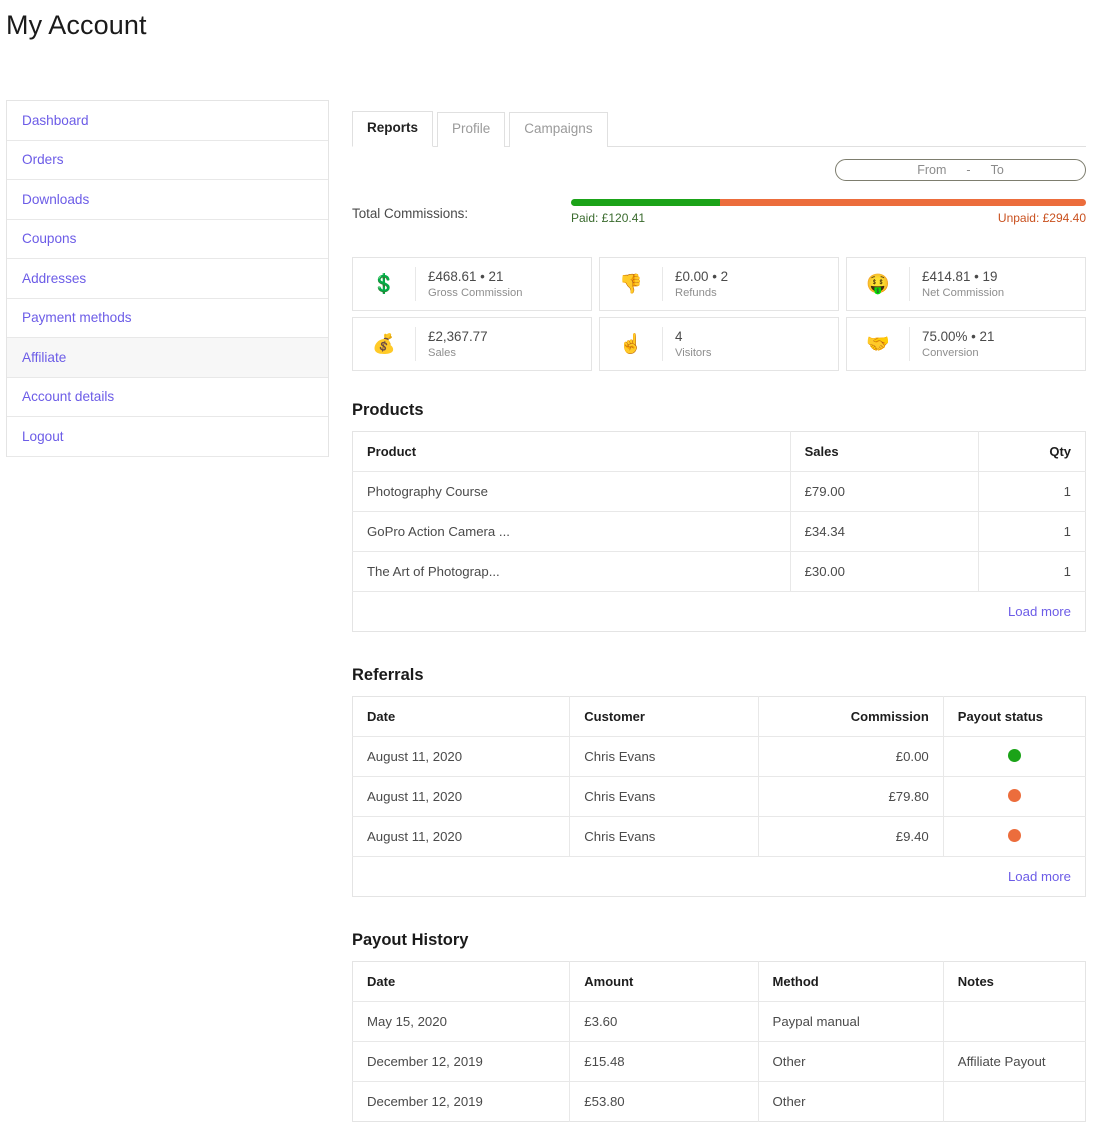  I want to click on stat-card-net-commission: 🤑 £414.81 • 19 Net Commission, so click(966, 284).